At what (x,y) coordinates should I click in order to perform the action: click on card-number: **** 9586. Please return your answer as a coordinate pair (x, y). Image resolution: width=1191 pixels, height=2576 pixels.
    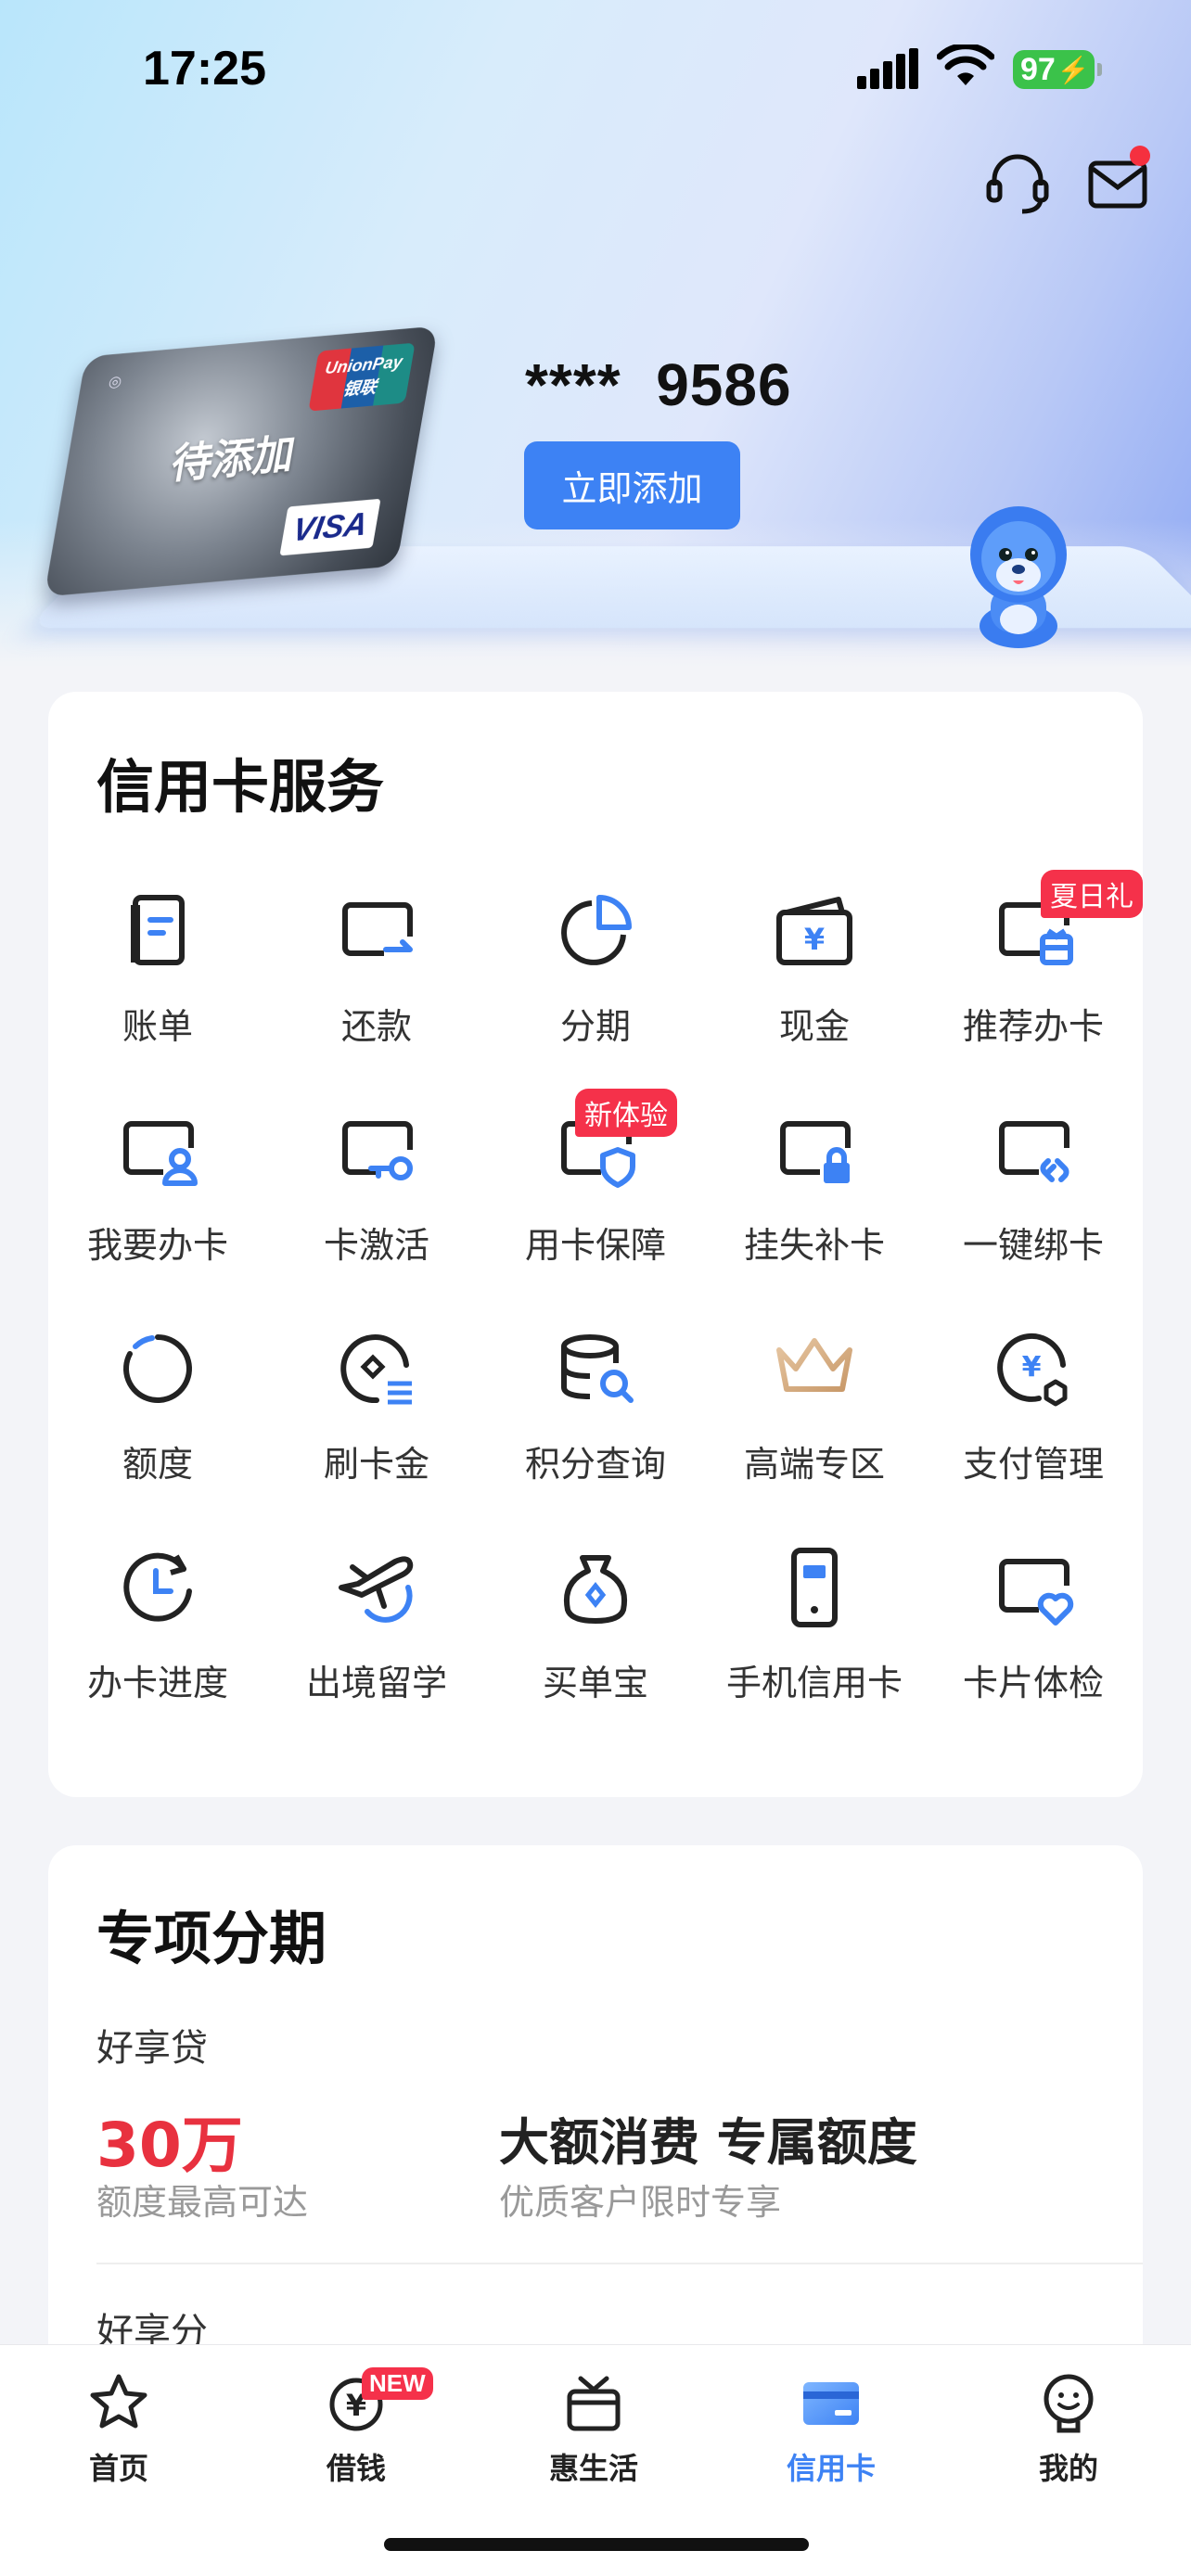
    Looking at the image, I should click on (658, 385).